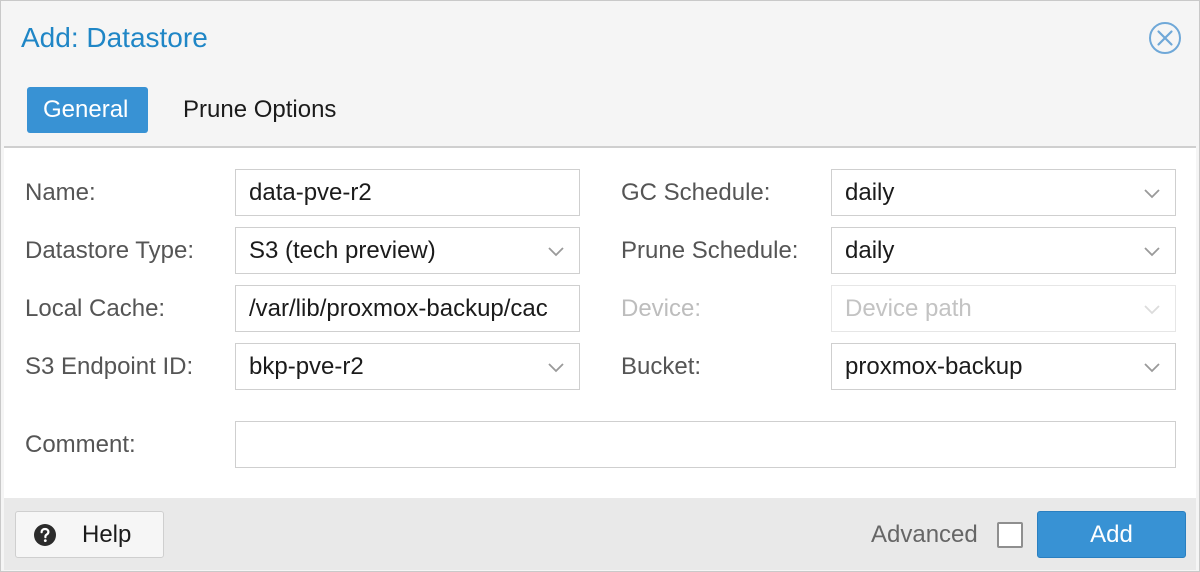 Image resolution: width=1200 pixels, height=572 pixels. What do you see at coordinates (1165, 38) in the screenshot?
I see `close-icon` at bounding box center [1165, 38].